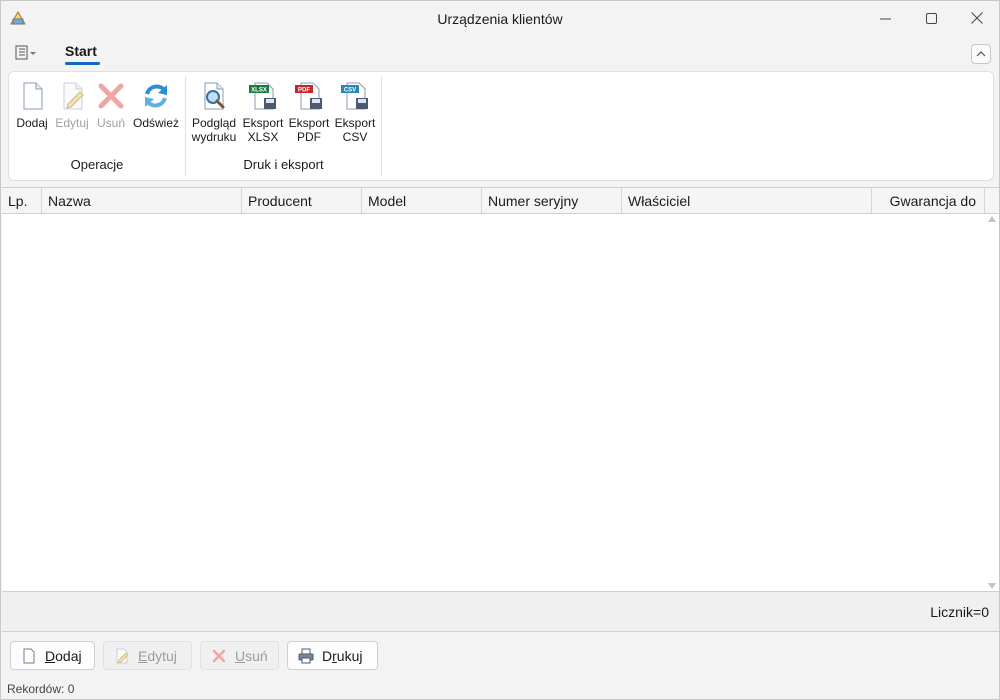 The height and width of the screenshot is (700, 1000). Describe the element at coordinates (214, 96) in the screenshot. I see `print-preview-icon` at that location.